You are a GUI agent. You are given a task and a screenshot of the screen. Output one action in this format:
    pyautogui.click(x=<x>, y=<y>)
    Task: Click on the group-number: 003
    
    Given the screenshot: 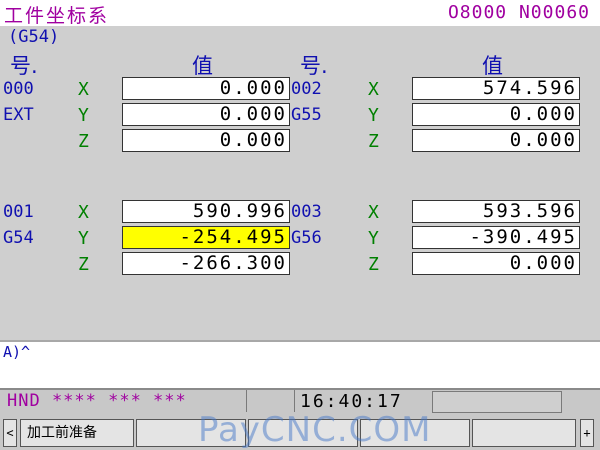 What is the action you would take?
    pyautogui.click(x=306, y=212)
    